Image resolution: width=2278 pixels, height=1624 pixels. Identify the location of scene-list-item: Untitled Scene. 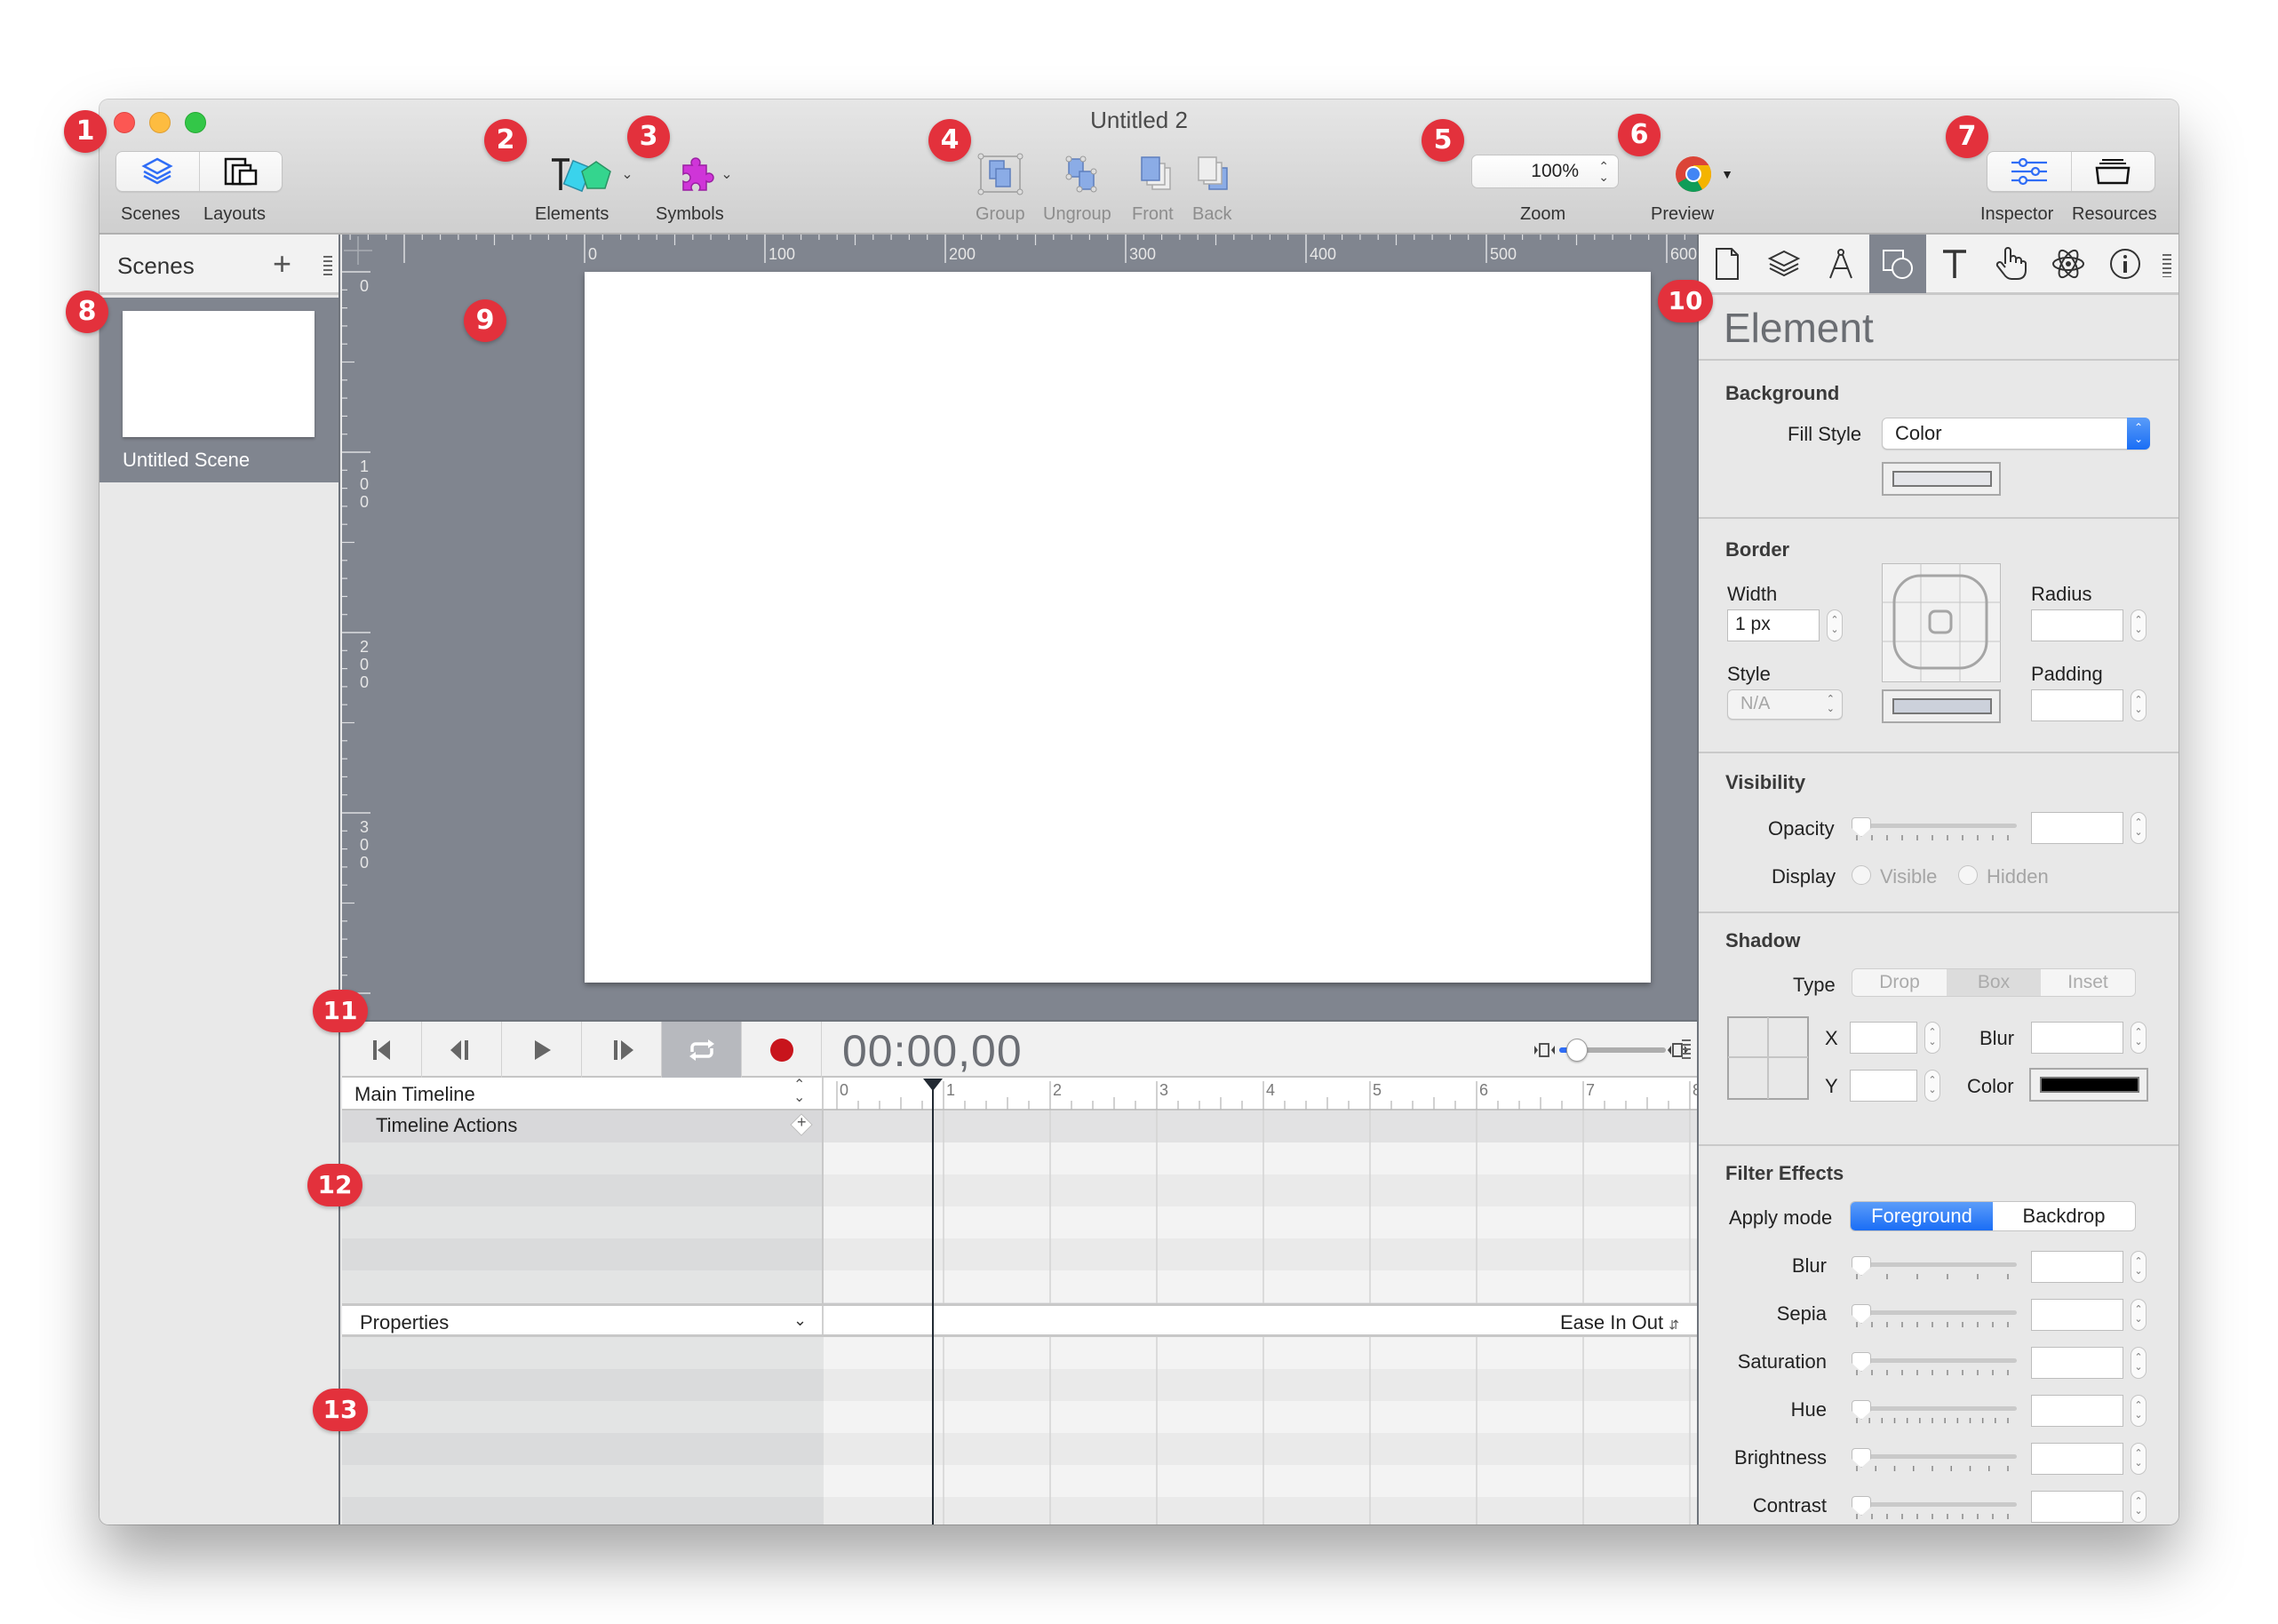
(219, 390).